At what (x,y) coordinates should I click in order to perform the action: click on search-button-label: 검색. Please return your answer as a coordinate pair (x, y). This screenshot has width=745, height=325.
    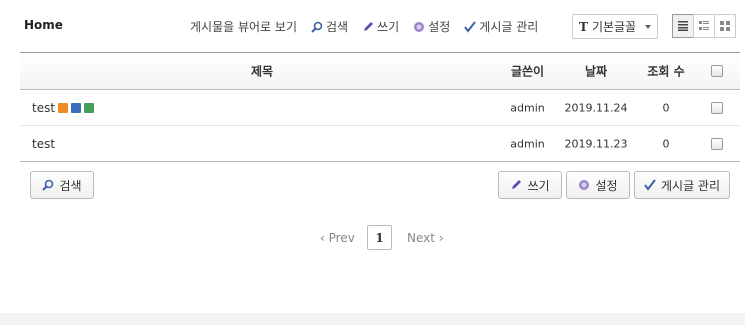
    Looking at the image, I should click on (70, 185).